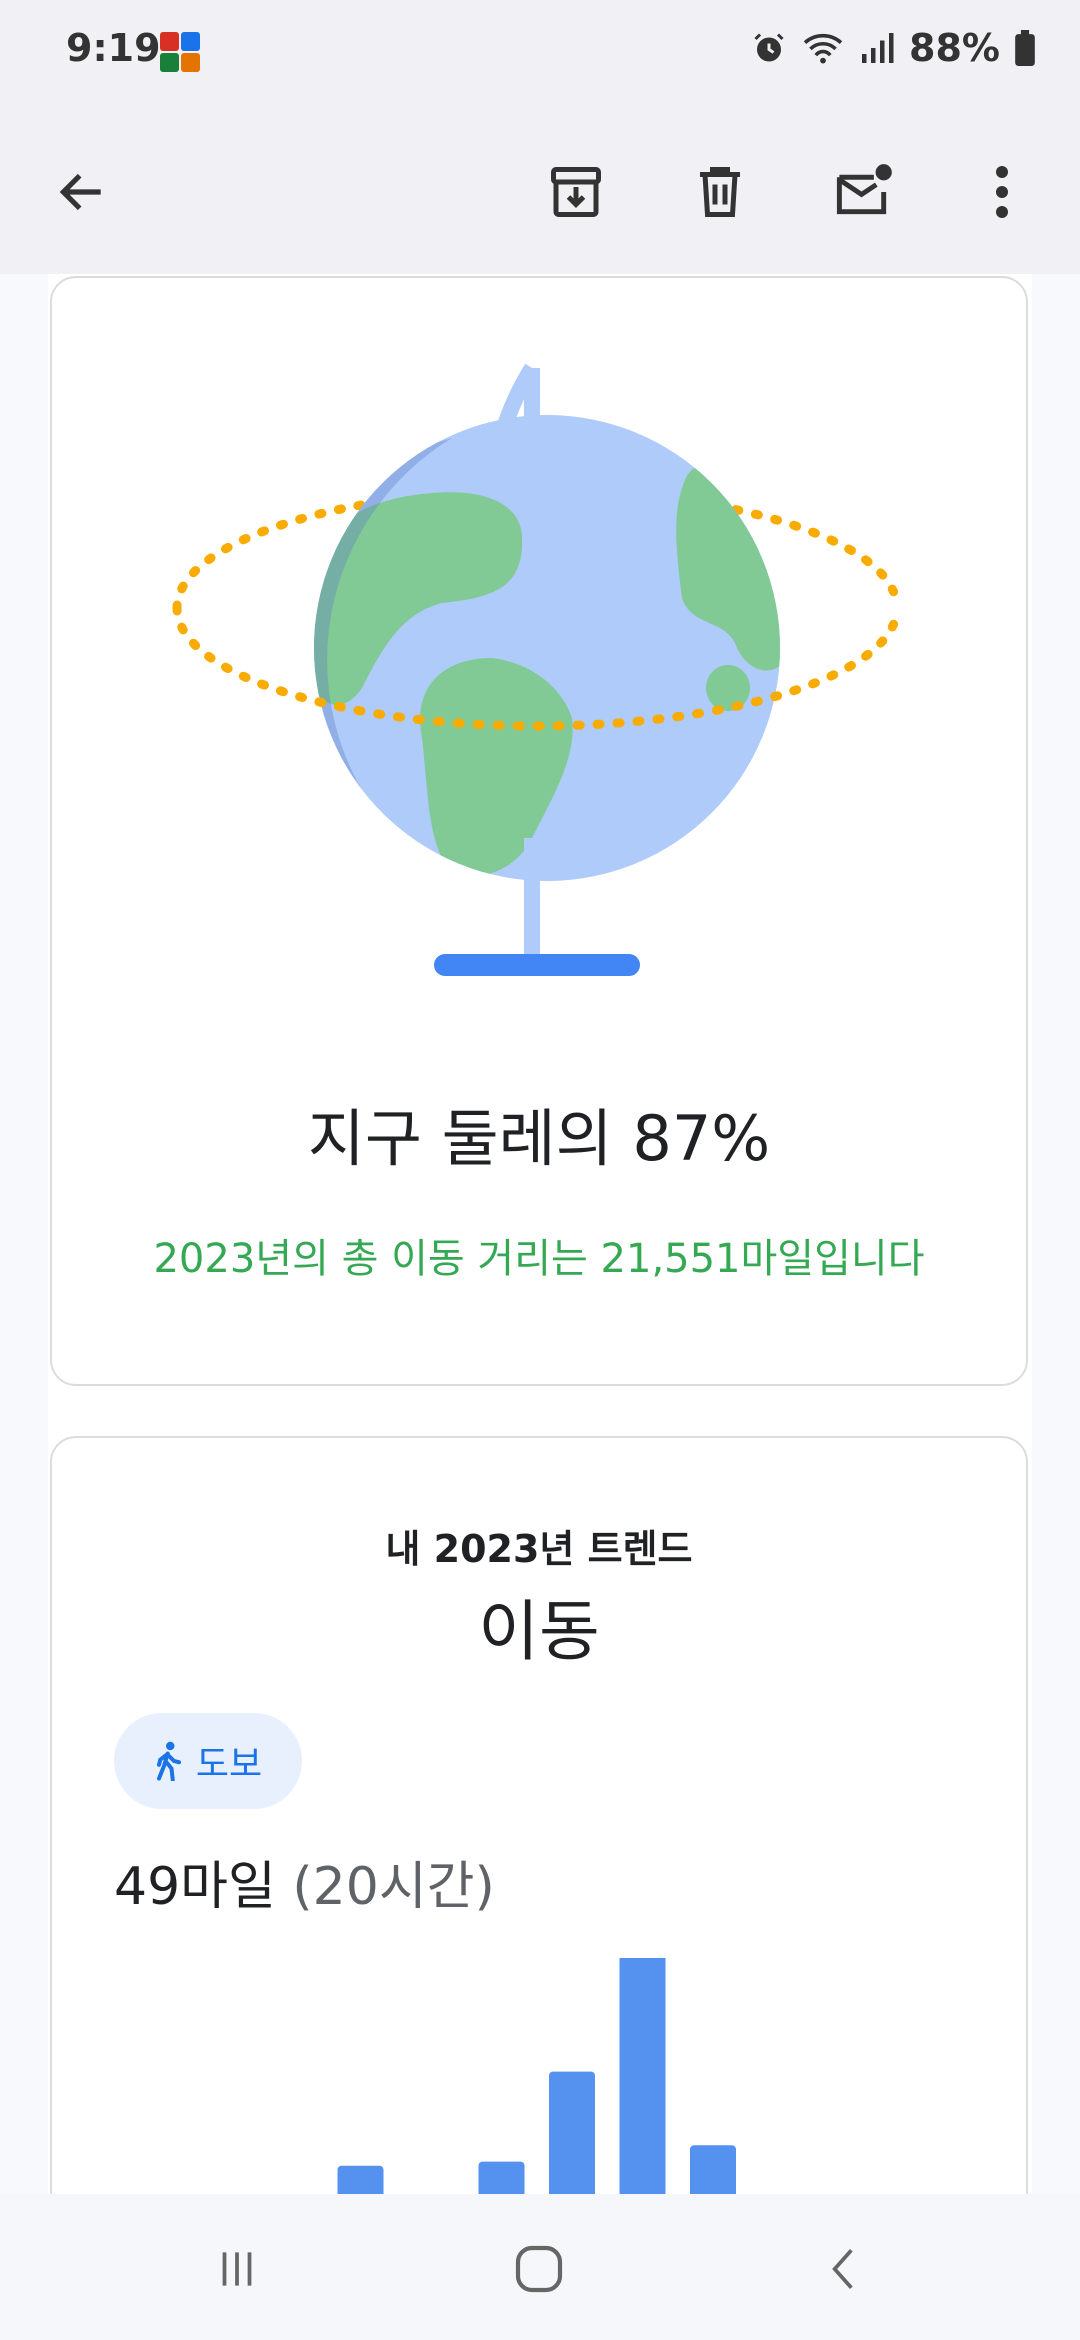 This screenshot has height=2340, width=1080. I want to click on delete-icon, so click(720, 192).